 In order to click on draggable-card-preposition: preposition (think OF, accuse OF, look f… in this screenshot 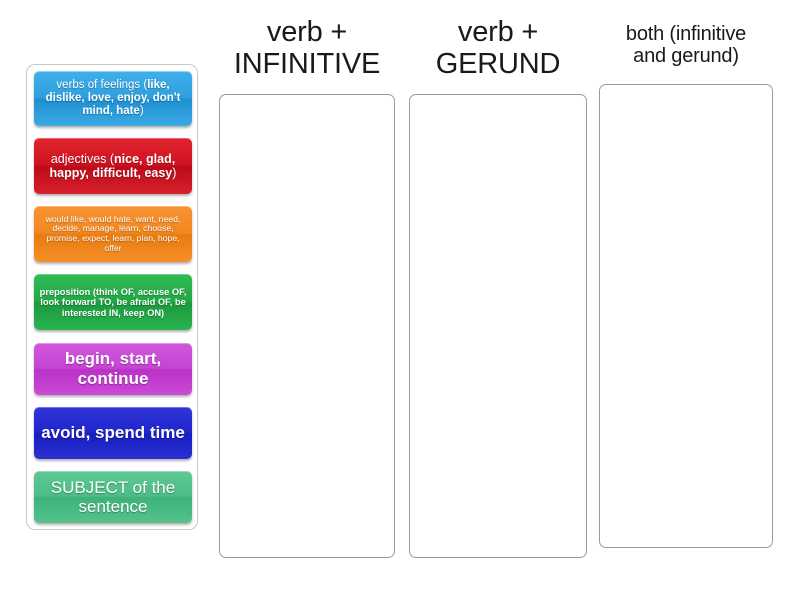, I will do `click(113, 302)`.